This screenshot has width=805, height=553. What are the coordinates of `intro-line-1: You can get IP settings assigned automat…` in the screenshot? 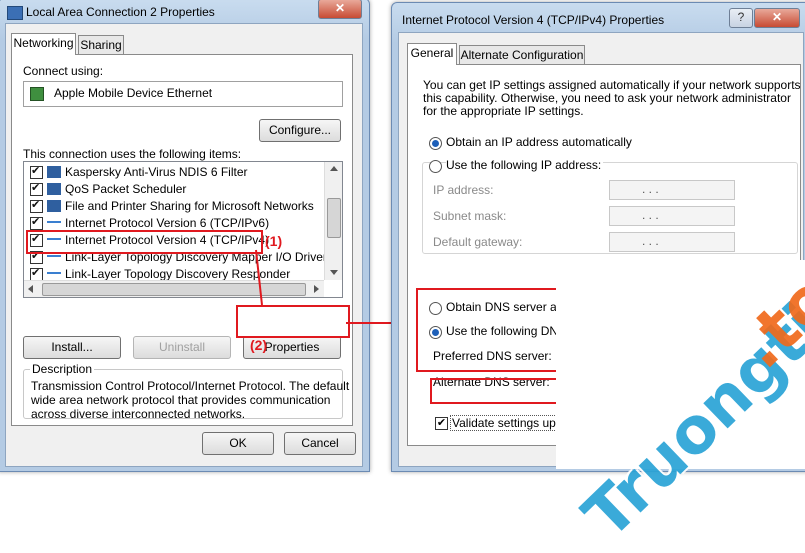 It's located at (612, 85).